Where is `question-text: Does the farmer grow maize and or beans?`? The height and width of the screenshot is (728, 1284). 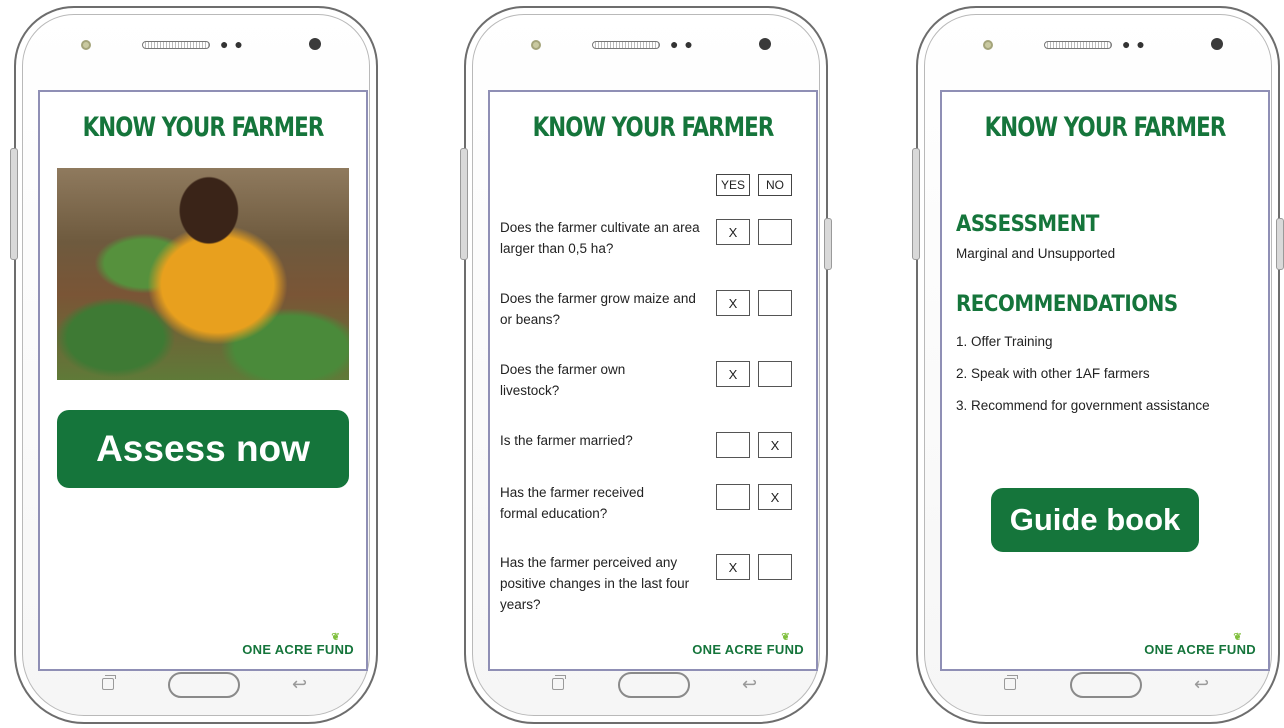
question-text: Does the farmer grow maize and or beans? is located at coordinates (598, 309).